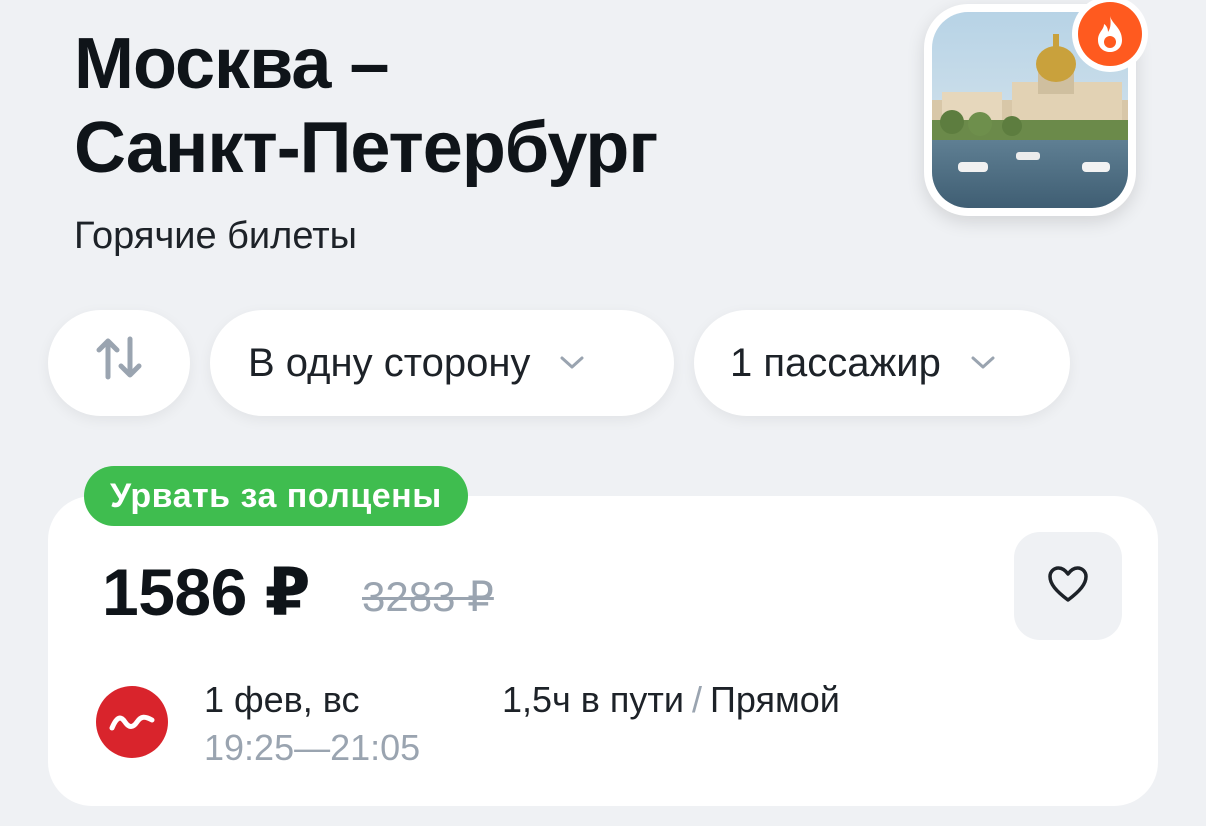 This screenshot has width=1206, height=826. What do you see at coordinates (366, 148) in the screenshot?
I see `page-title-line2: Санкт-Петербург` at bounding box center [366, 148].